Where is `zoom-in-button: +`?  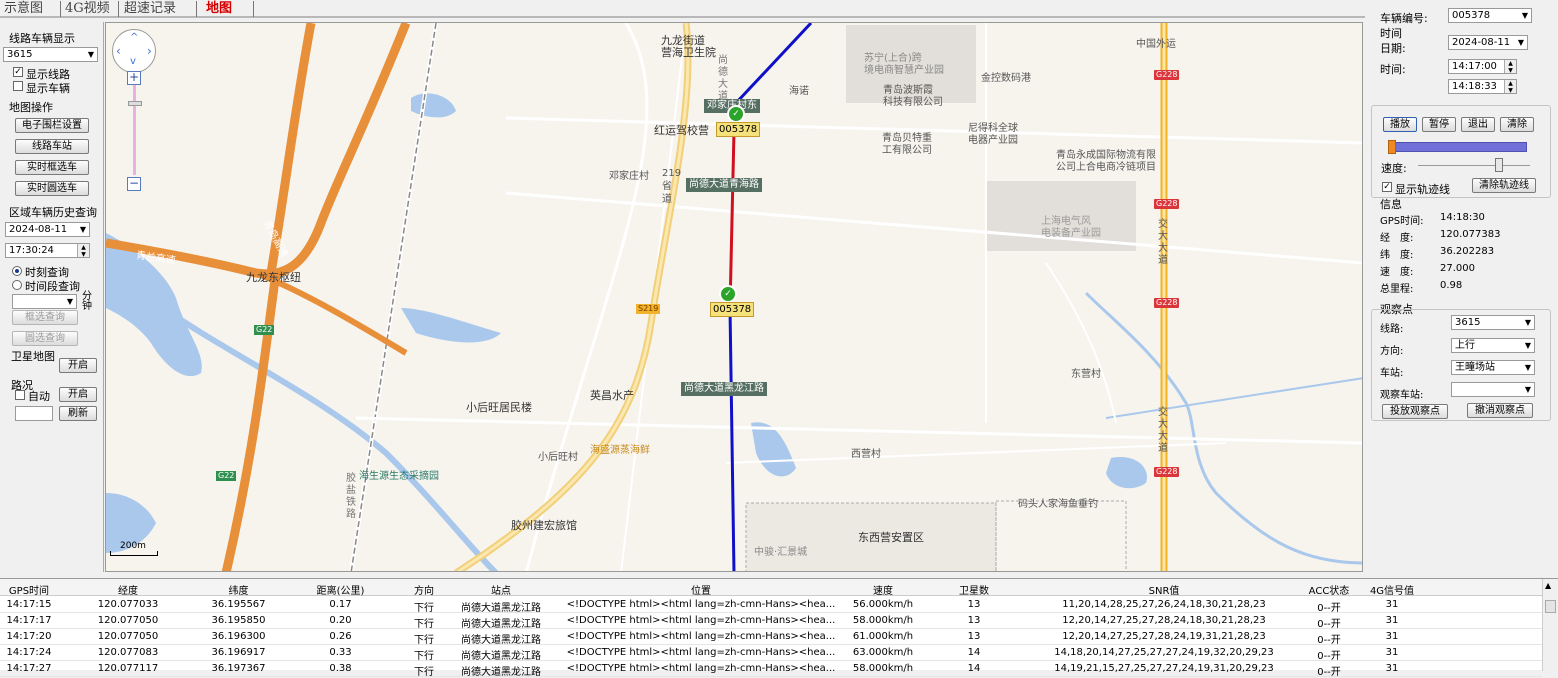
zoom-in-button: + is located at coordinates (134, 78).